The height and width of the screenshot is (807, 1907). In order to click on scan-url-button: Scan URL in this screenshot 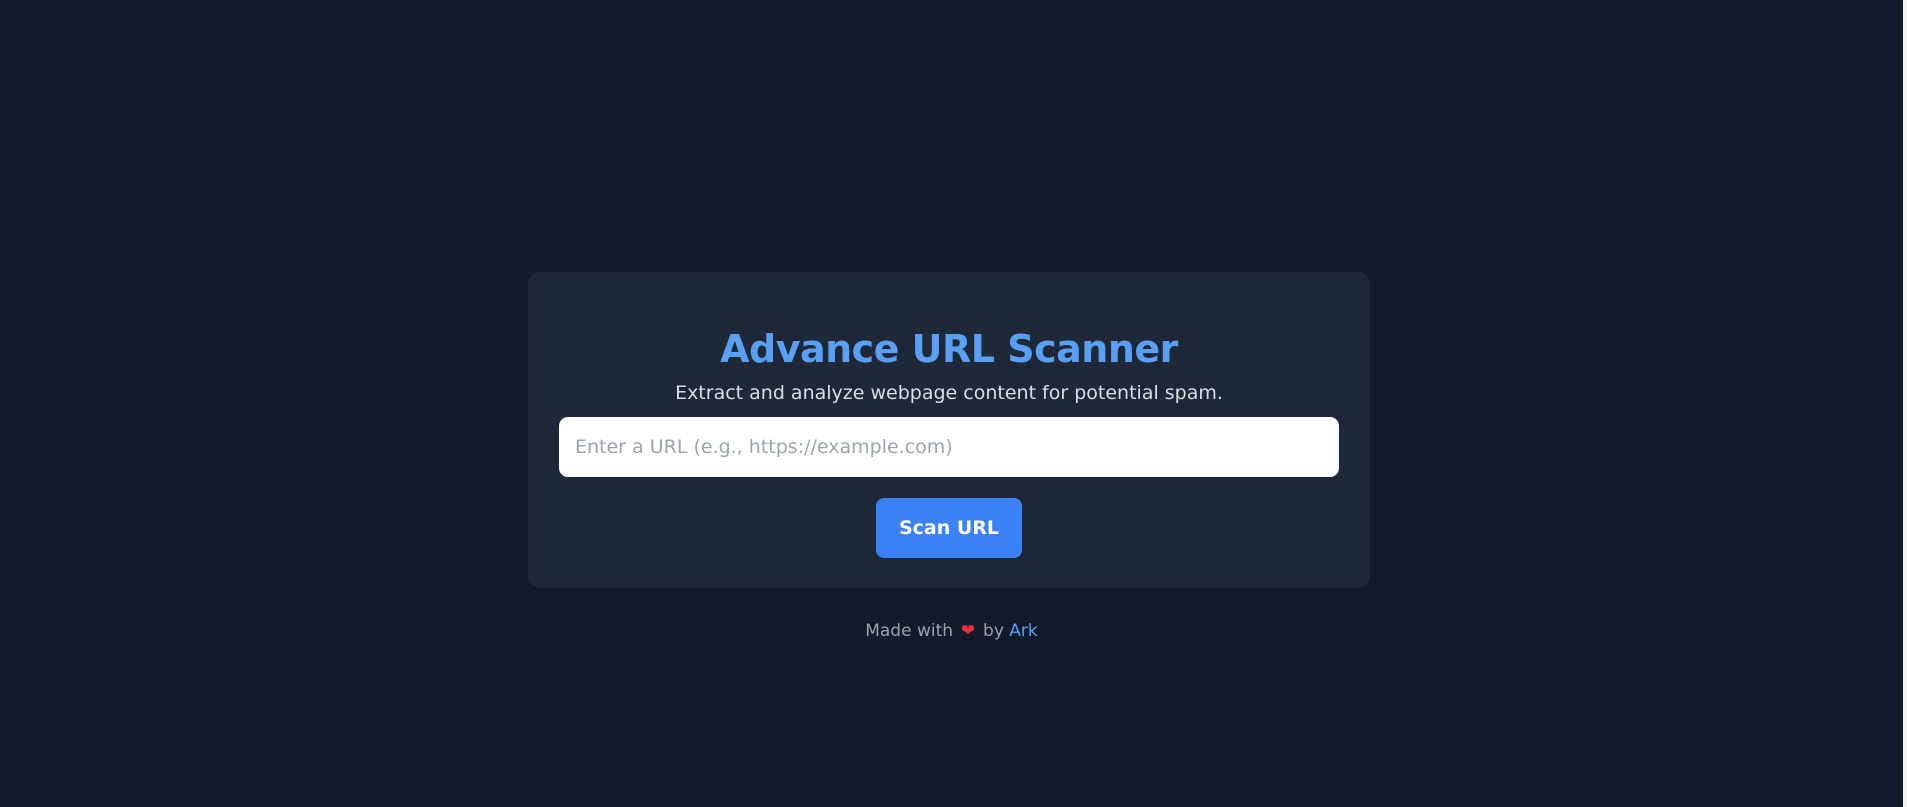, I will do `click(949, 528)`.